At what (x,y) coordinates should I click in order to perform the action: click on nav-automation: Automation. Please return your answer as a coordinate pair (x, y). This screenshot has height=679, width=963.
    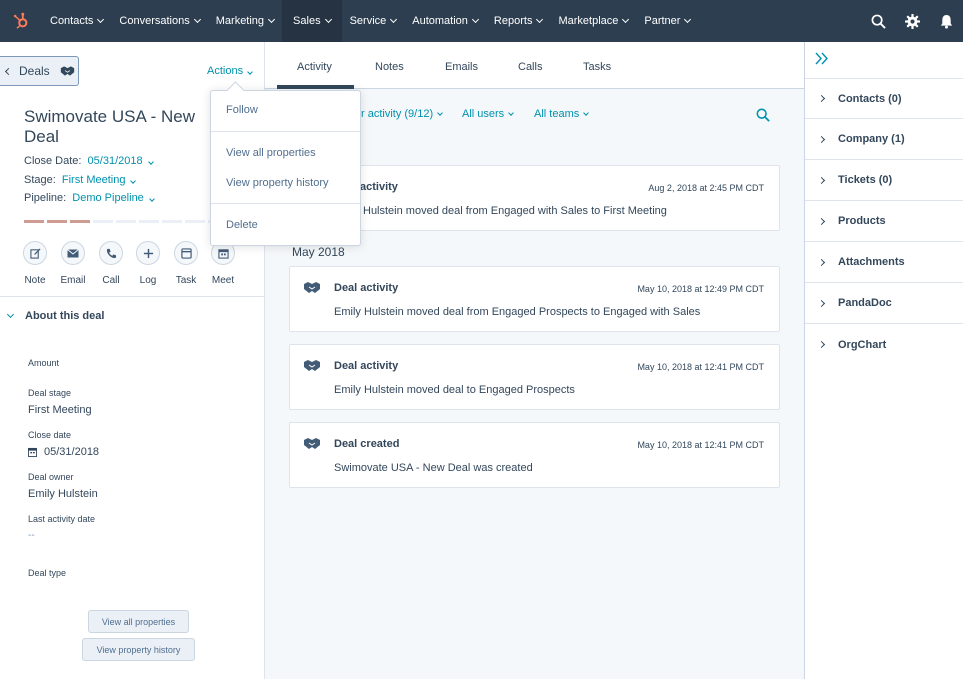
    Looking at the image, I should click on (445, 21).